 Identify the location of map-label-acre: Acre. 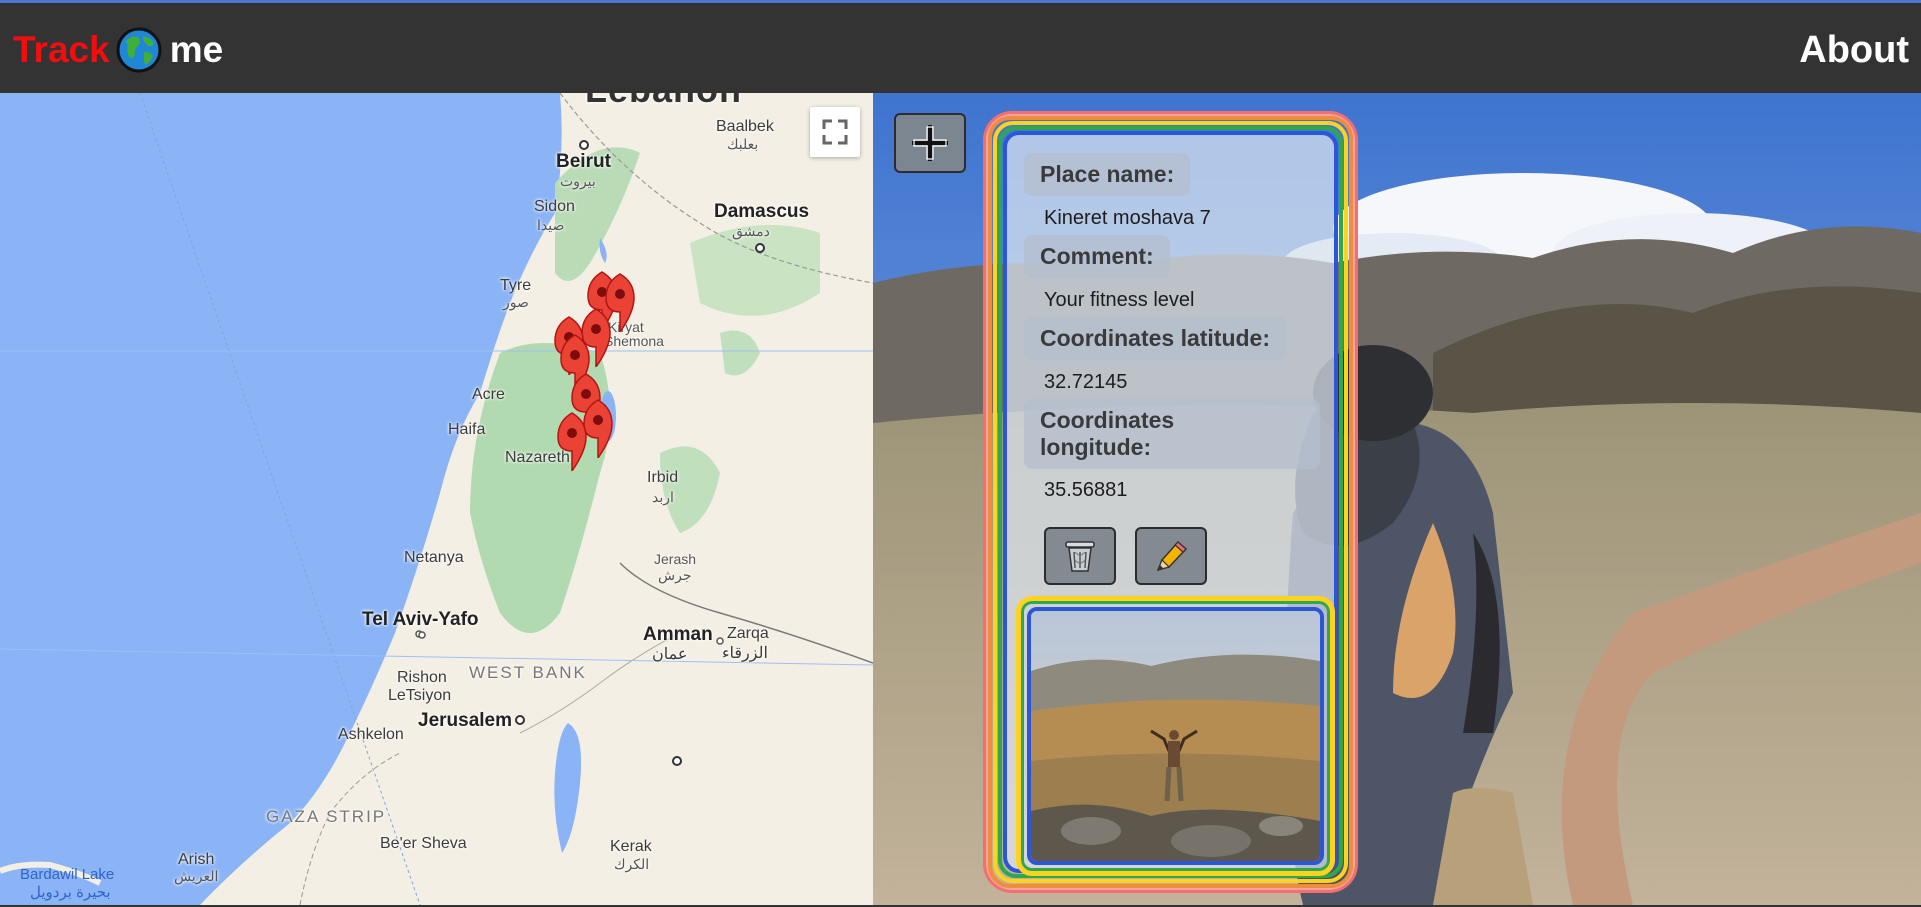
(488, 394).